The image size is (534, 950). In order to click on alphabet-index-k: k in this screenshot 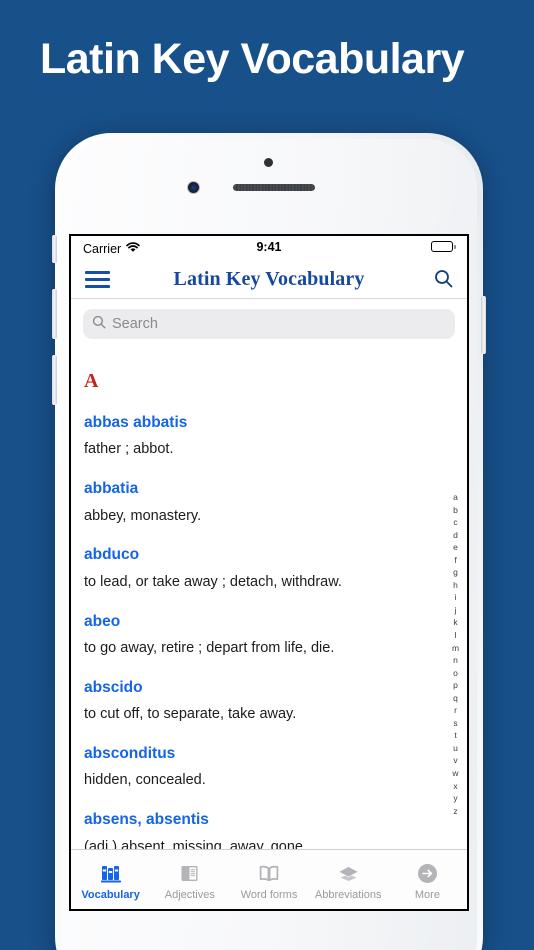, I will do `click(455, 622)`.